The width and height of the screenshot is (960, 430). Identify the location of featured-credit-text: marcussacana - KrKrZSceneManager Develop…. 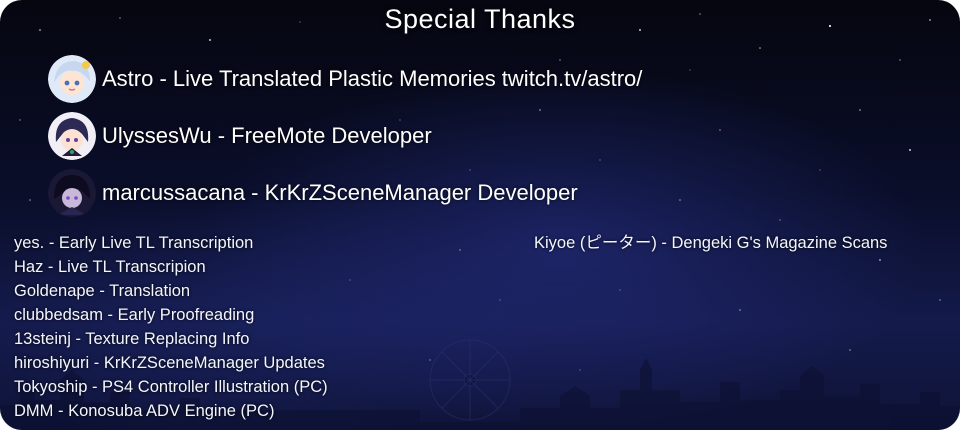
(340, 192).